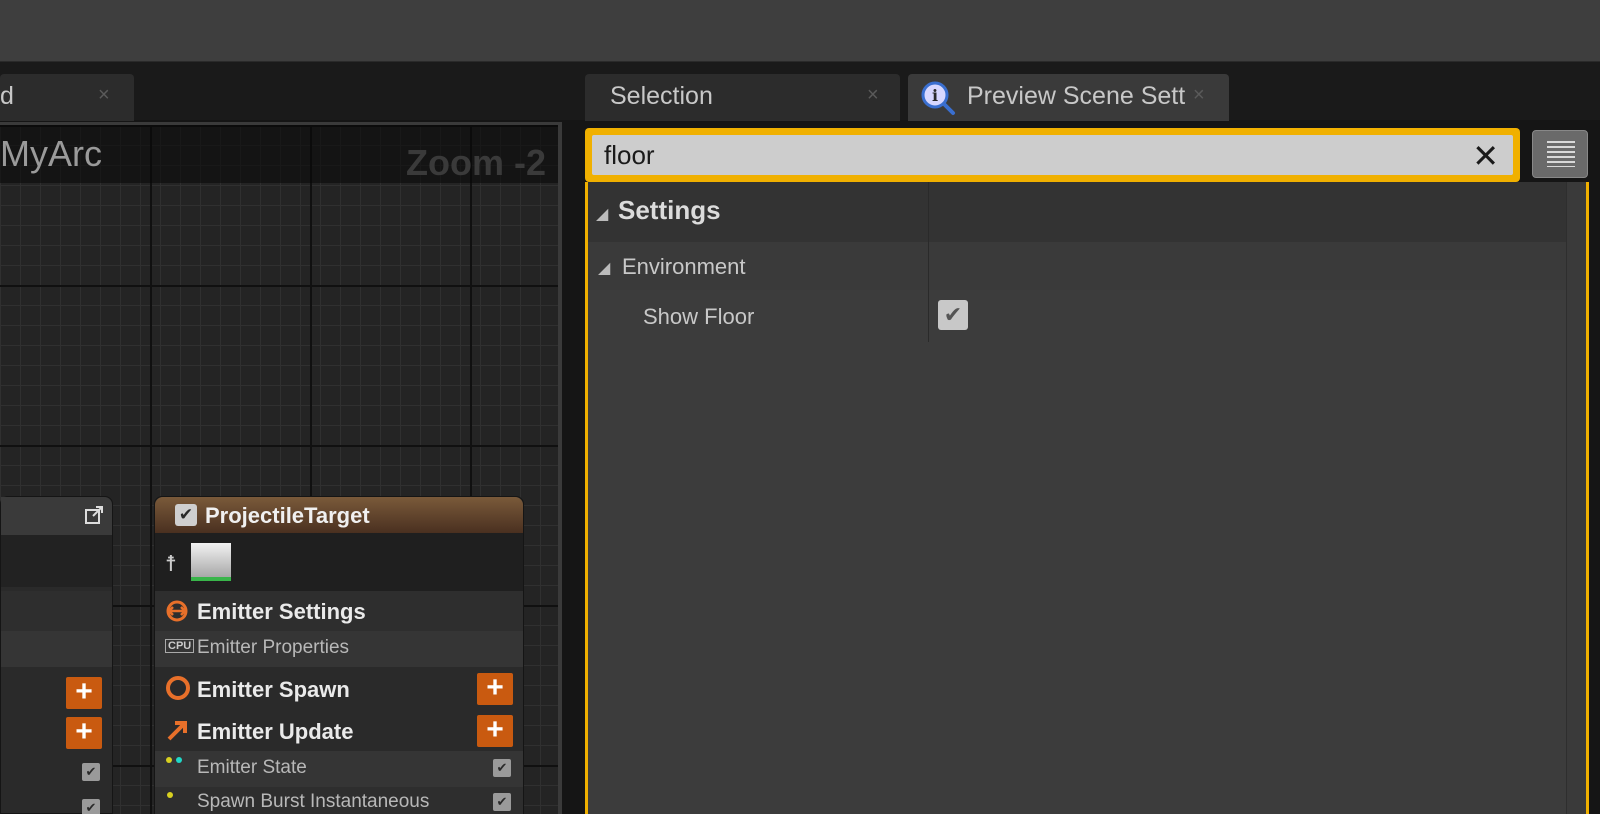 The image size is (1600, 814). Describe the element at coordinates (1076, 96) in the screenshot. I see `tab-label: Preview Scene Sett` at that location.